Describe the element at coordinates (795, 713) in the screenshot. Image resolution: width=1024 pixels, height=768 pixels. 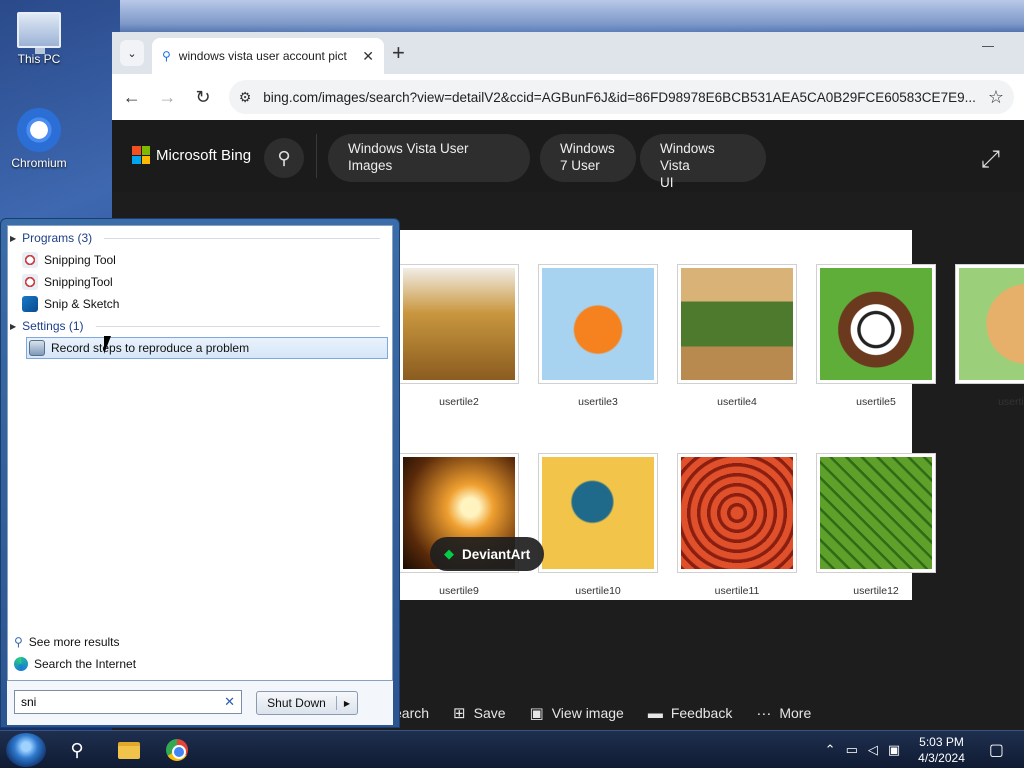
I see `action-label: More` at that location.